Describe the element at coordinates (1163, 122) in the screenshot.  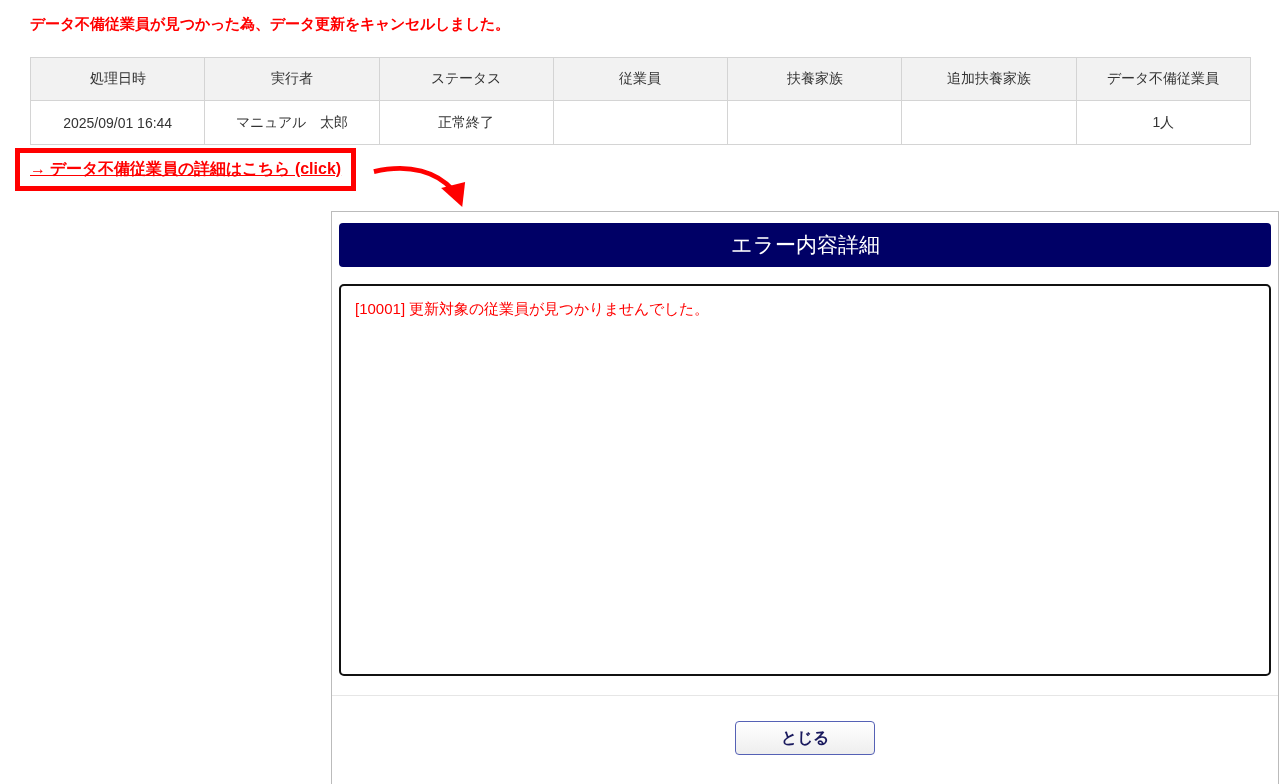
I see `table-cell: 1人` at that location.